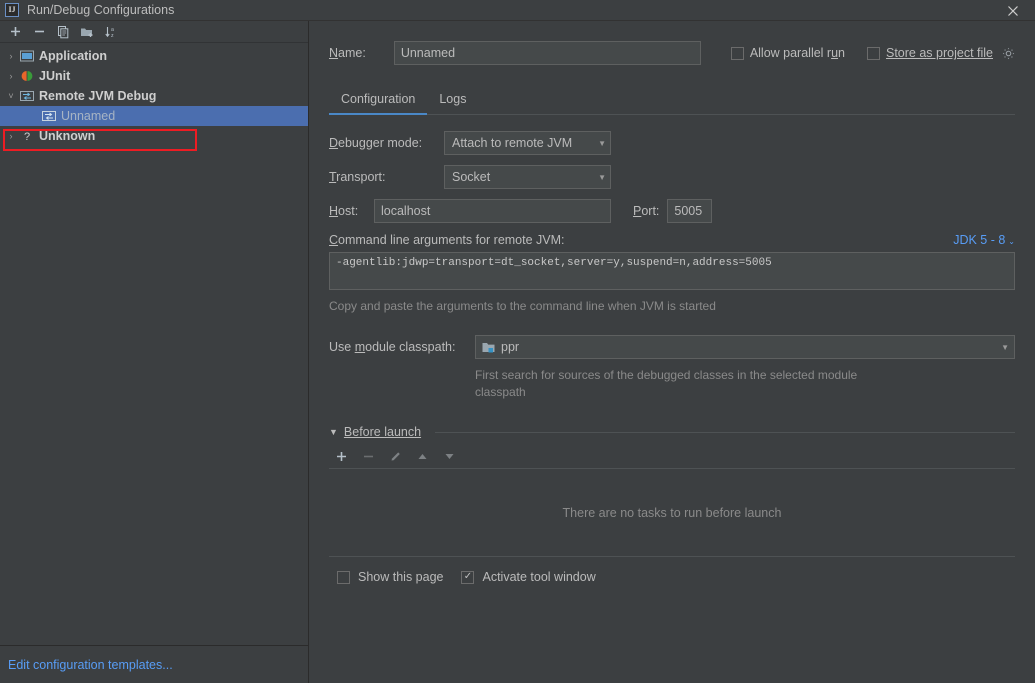 The width and height of the screenshot is (1035, 683). Describe the element at coordinates (401, 577) in the screenshot. I see `show-this-page-label: Show this page` at that location.